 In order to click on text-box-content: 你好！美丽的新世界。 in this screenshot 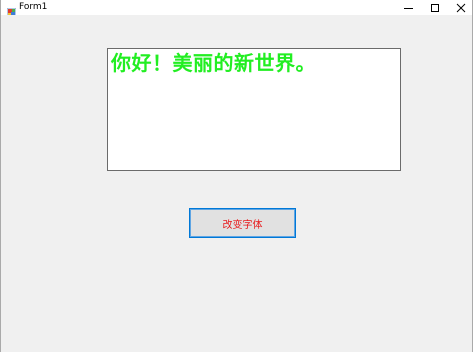, I will do `click(213, 63)`.